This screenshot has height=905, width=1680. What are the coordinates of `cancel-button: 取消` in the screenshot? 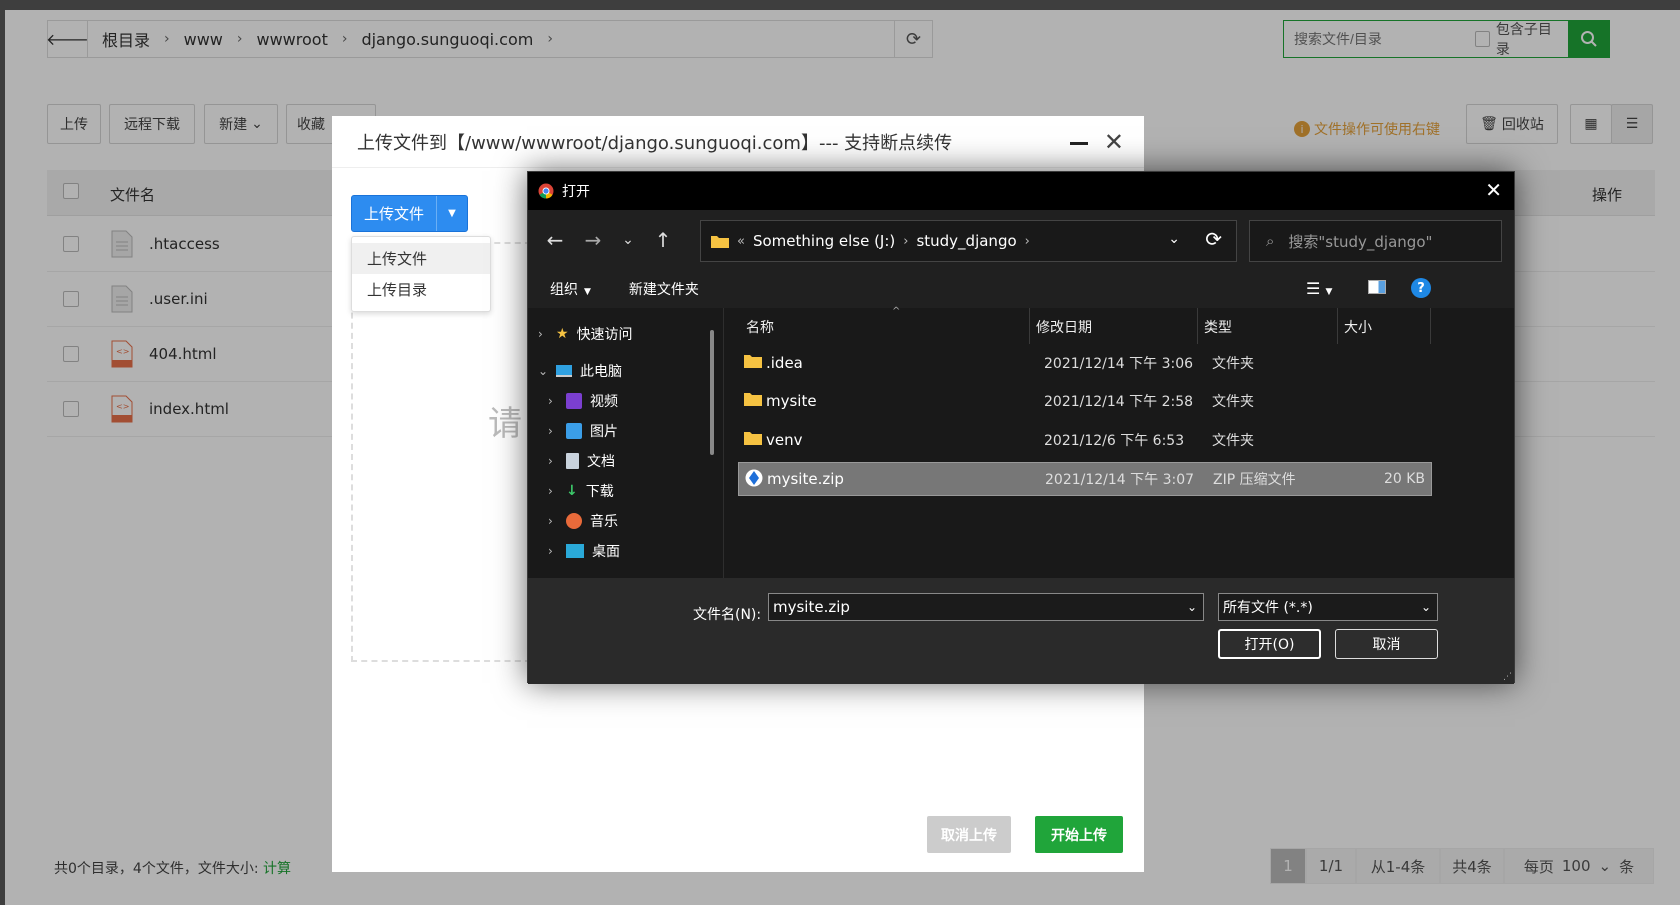 It's located at (1386, 644).